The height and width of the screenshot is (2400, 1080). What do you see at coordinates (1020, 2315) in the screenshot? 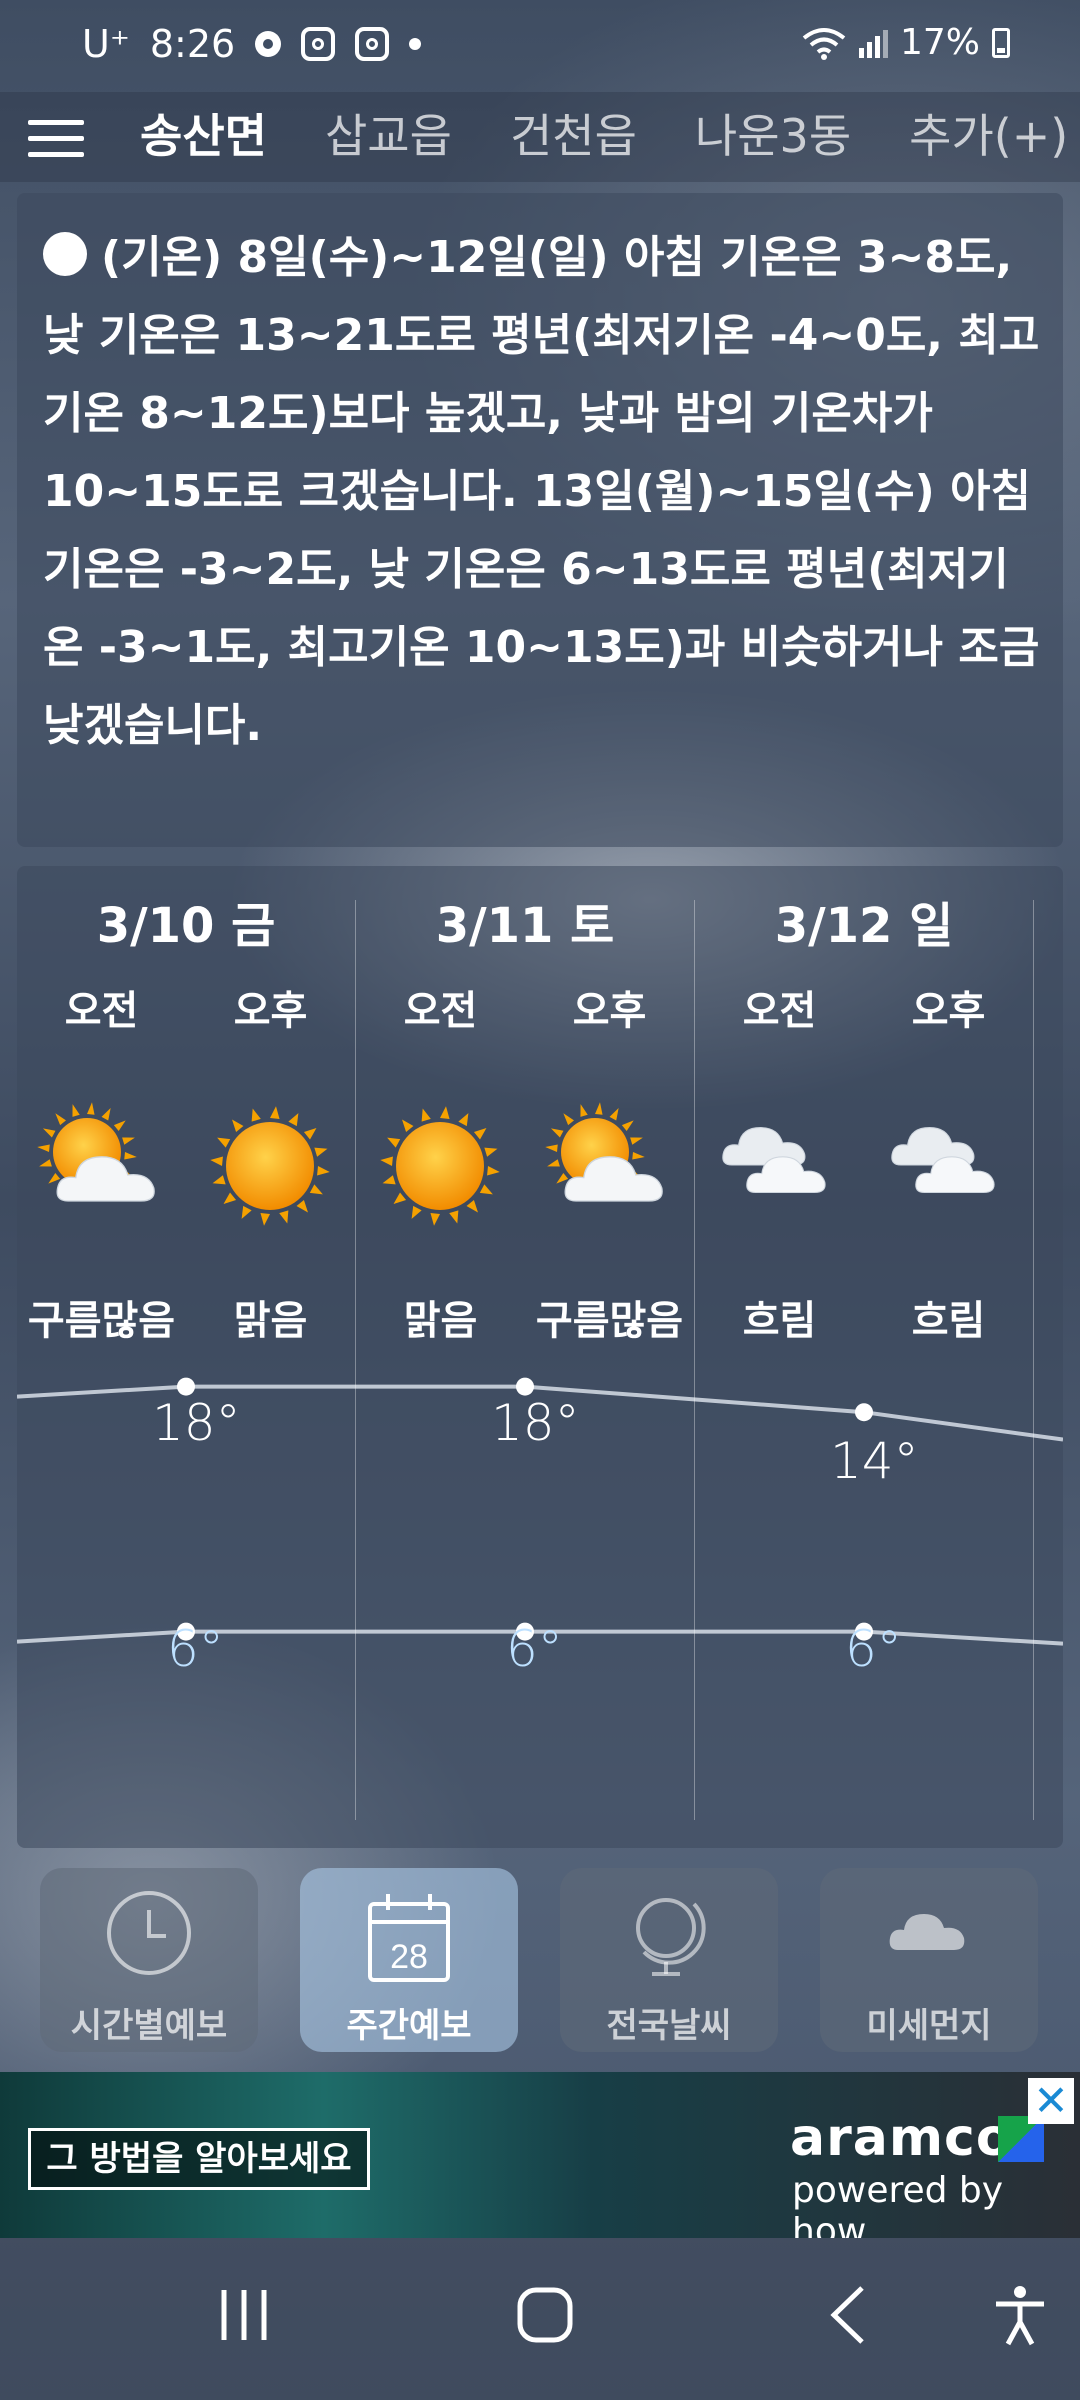
I see `accessibility-icon` at bounding box center [1020, 2315].